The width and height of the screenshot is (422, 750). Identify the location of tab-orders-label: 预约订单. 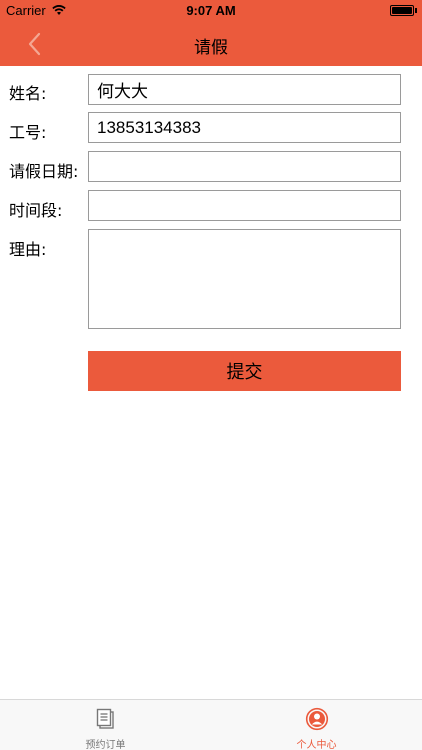
(105, 745).